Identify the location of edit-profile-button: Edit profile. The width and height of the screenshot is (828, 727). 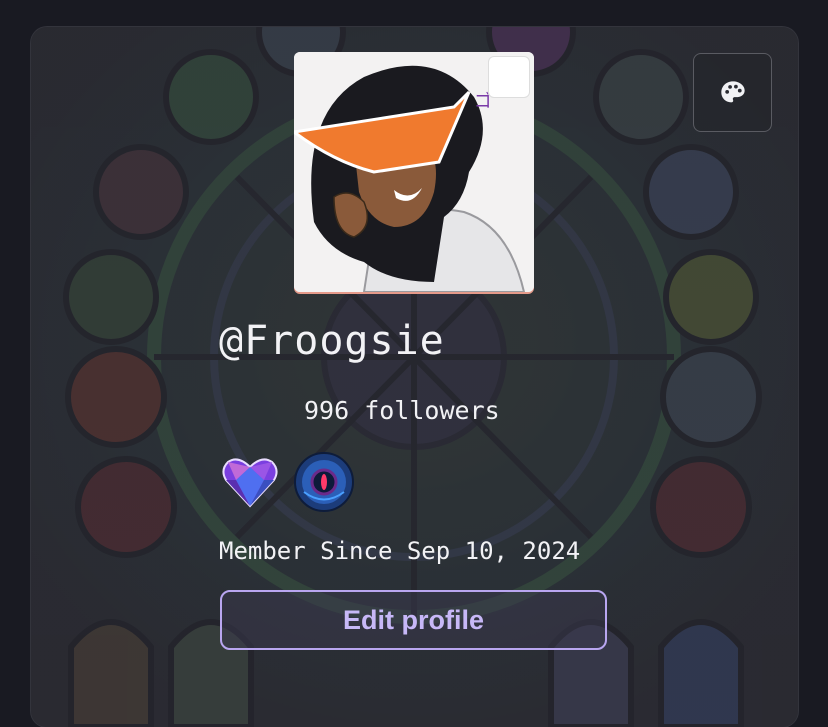
(413, 620).